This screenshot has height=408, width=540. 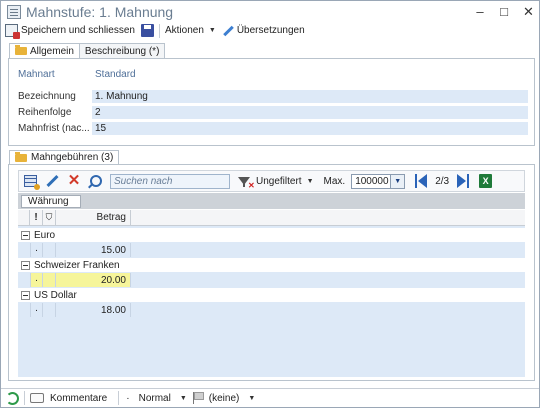 I want to click on save-and-close-button: Speichern und schliessen, so click(x=70, y=31).